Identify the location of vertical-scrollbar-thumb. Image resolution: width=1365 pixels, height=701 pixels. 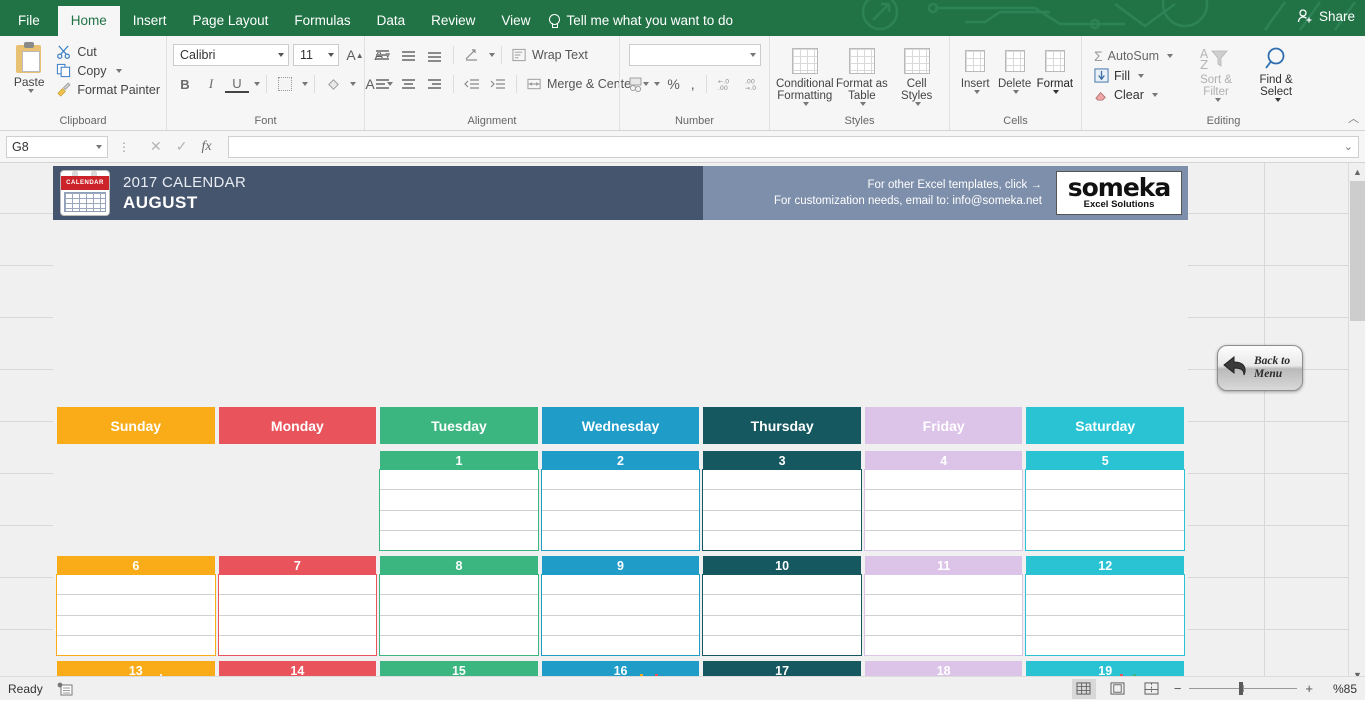
(1357, 251).